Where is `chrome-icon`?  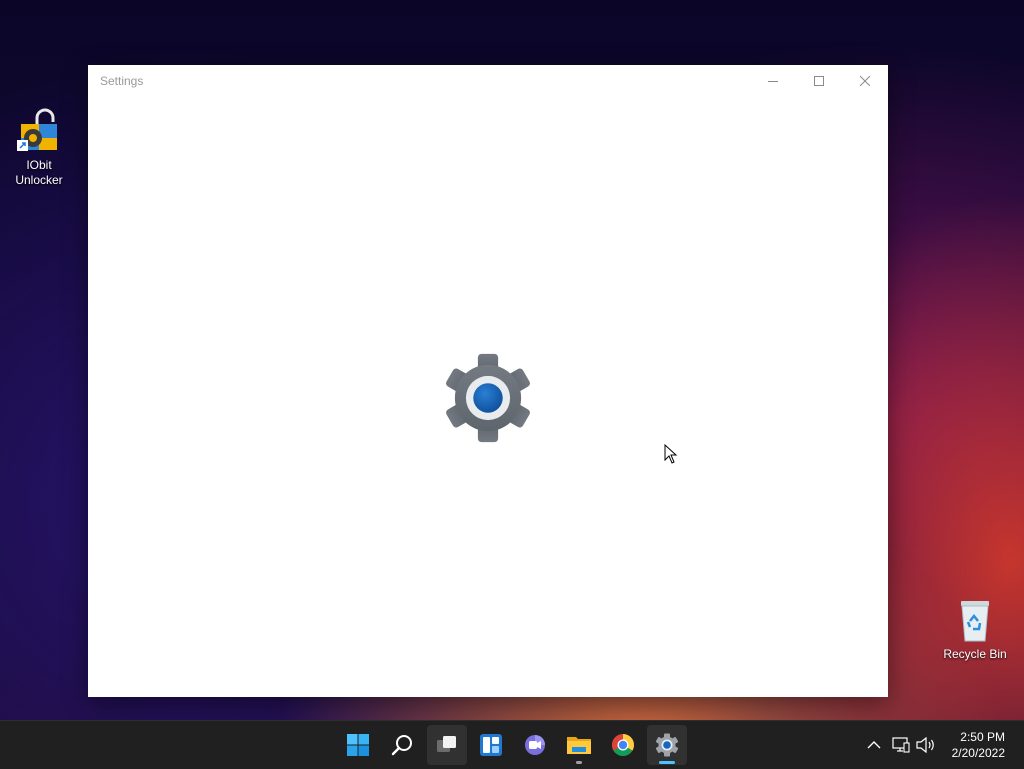
chrome-icon is located at coordinates (623, 745).